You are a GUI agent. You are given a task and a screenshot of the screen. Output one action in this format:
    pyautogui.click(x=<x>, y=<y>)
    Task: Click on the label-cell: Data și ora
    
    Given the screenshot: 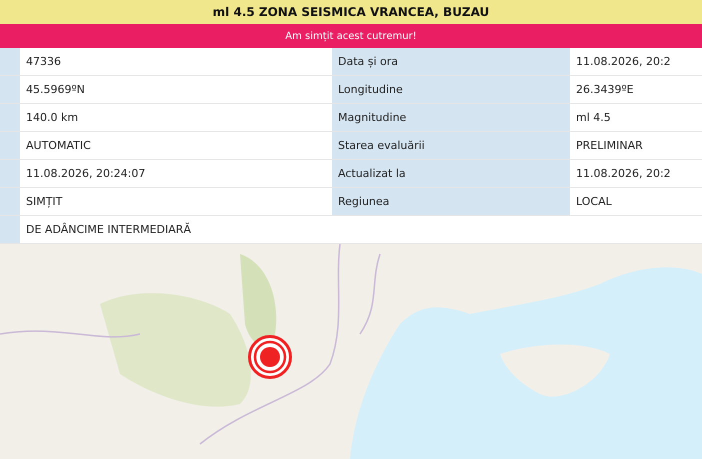 What is the action you would take?
    pyautogui.click(x=451, y=62)
    